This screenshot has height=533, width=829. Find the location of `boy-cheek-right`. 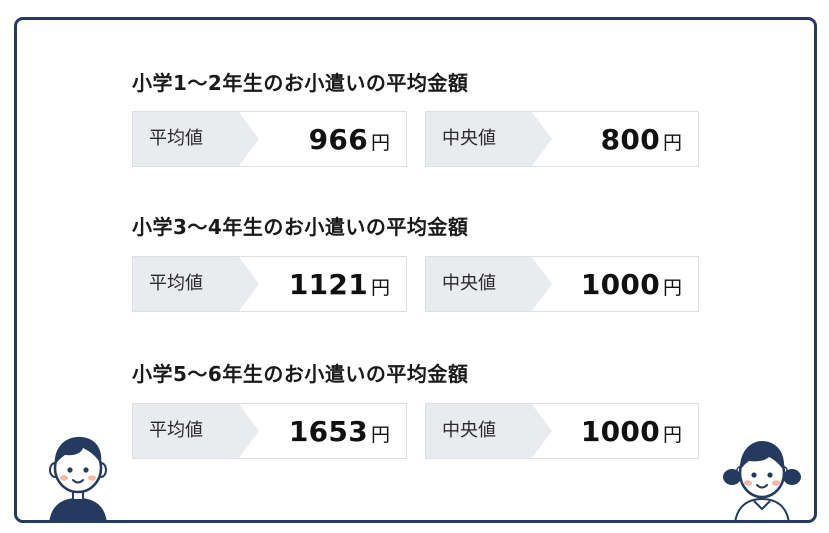

boy-cheek-right is located at coordinates (92, 478).